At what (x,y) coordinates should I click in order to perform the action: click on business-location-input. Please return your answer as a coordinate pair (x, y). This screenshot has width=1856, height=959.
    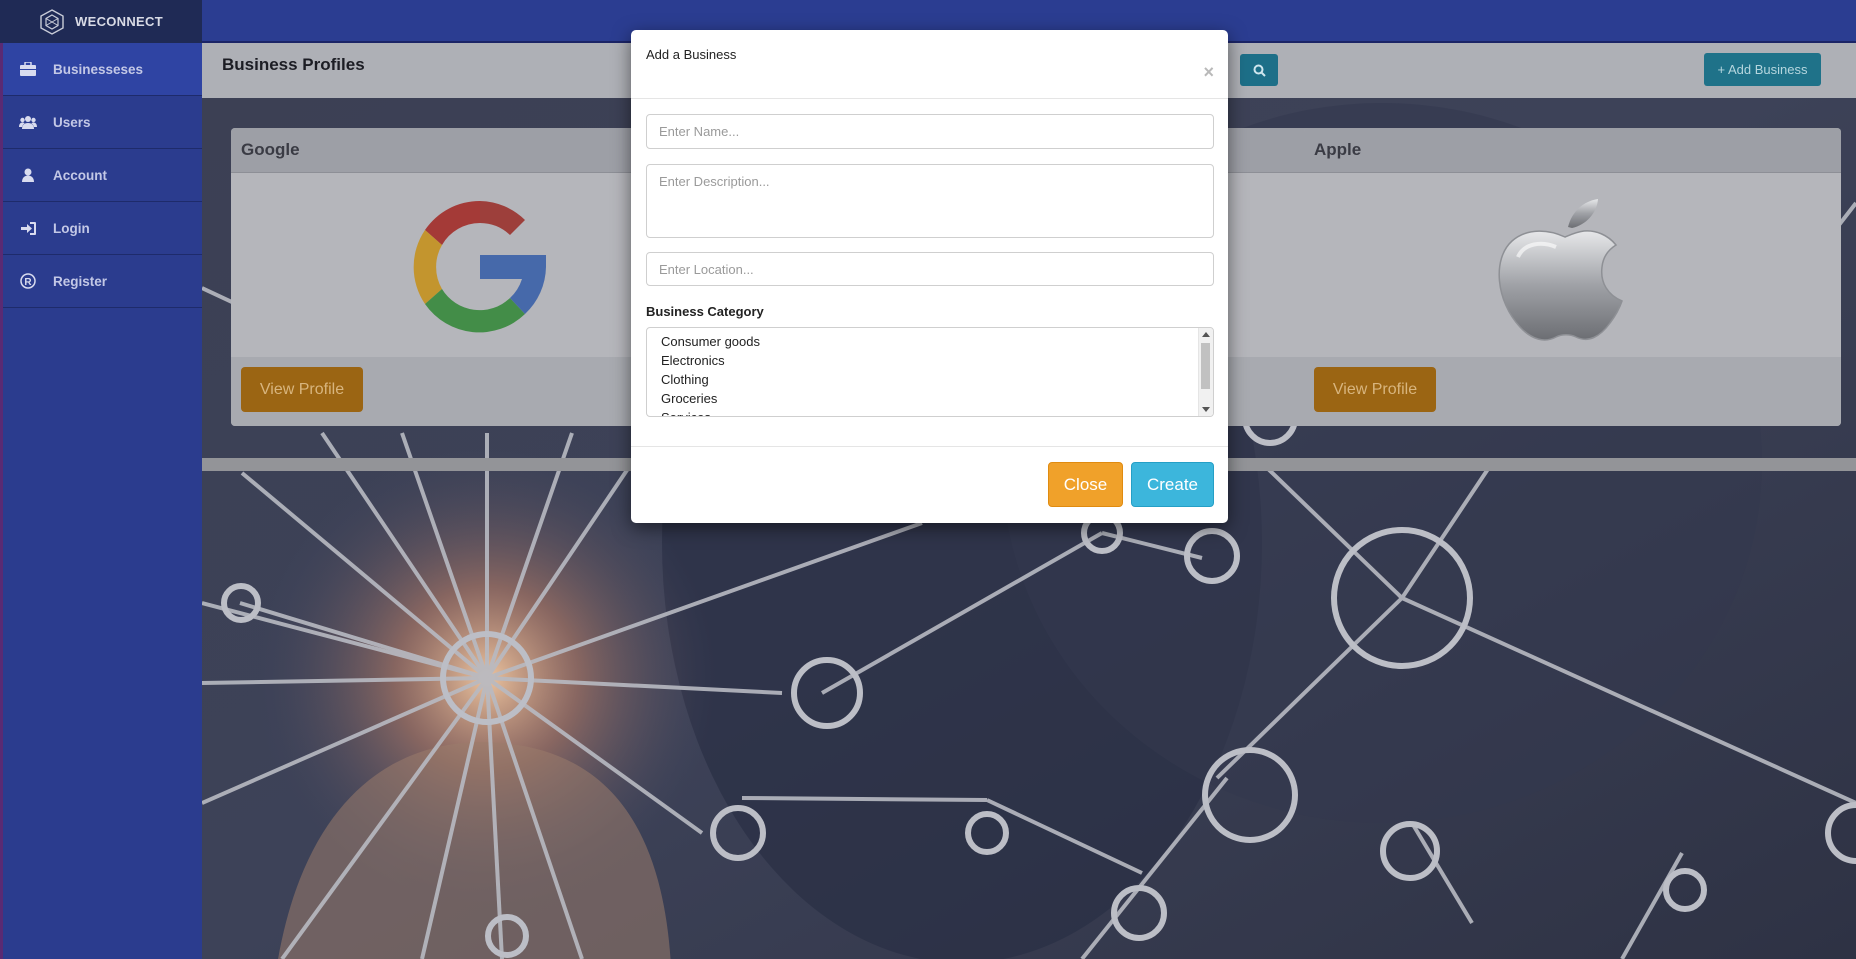
    Looking at the image, I should click on (930, 269).